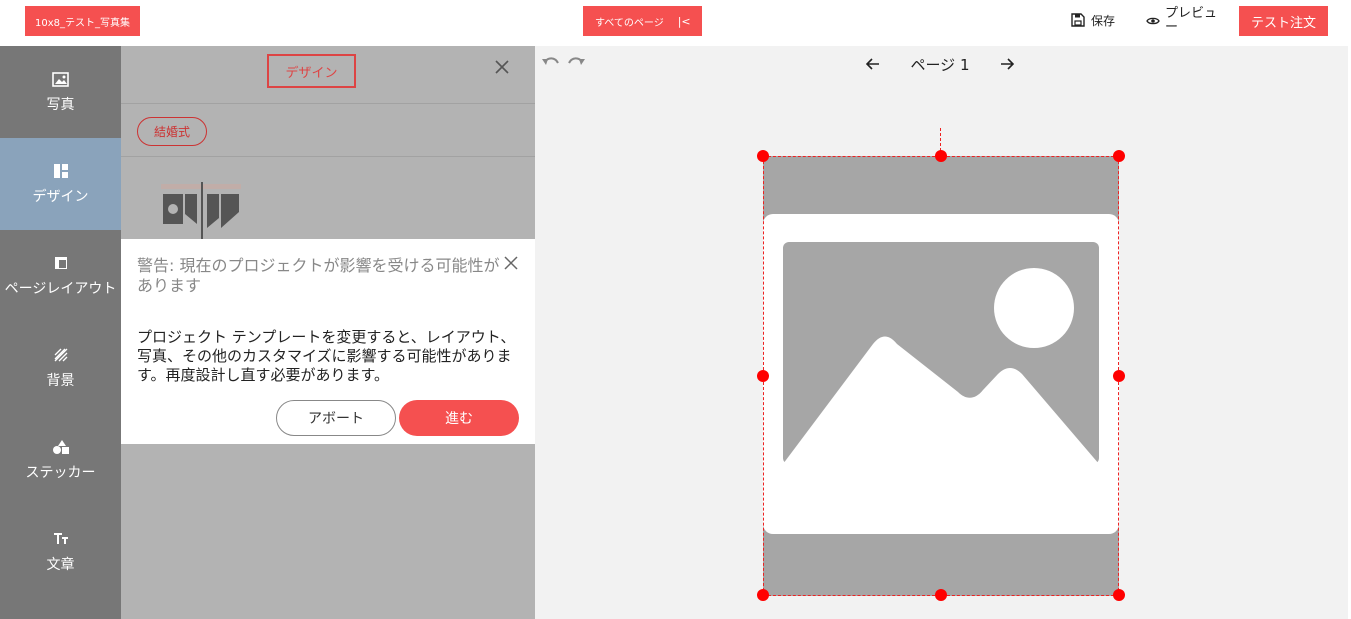 The image size is (1351, 619). I want to click on text-icon, so click(61, 539).